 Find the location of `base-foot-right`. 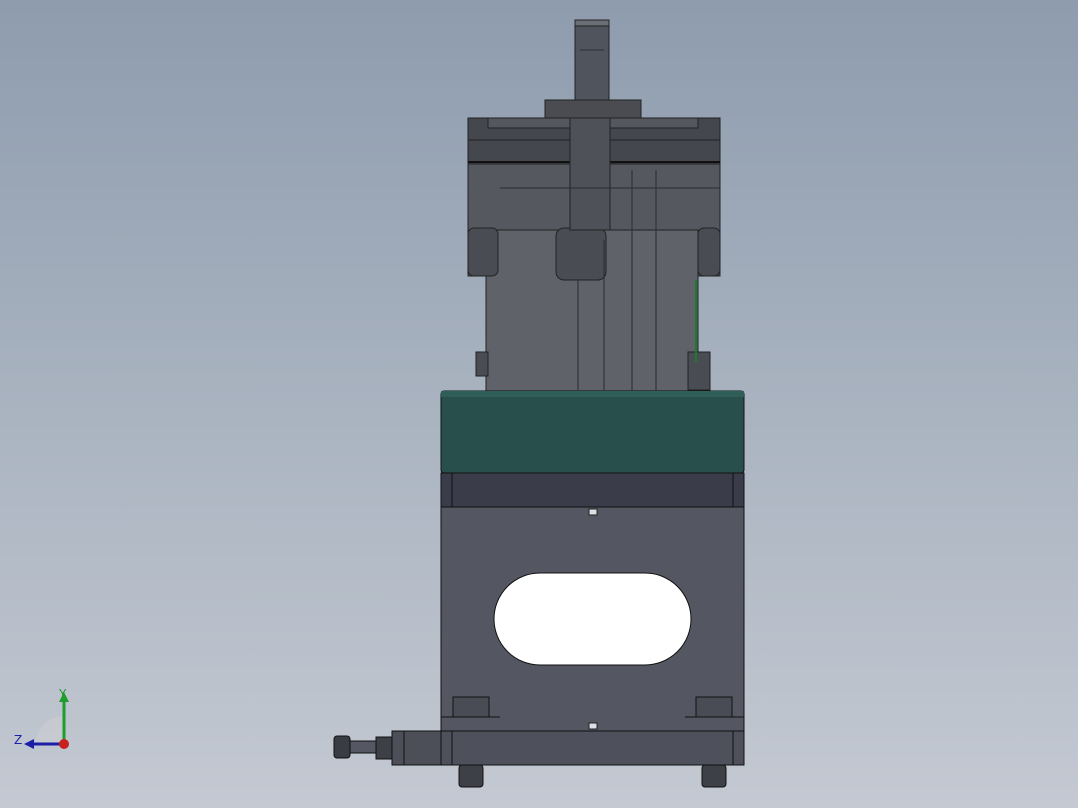

base-foot-right is located at coordinates (714, 776).